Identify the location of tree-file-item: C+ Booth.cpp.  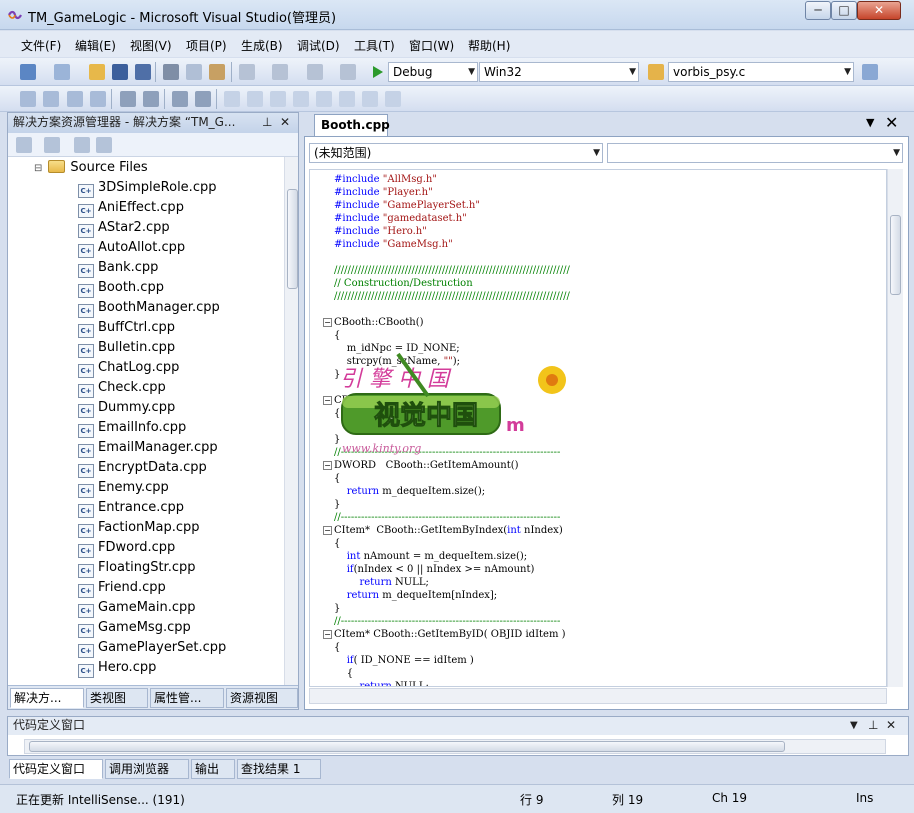
(121, 288).